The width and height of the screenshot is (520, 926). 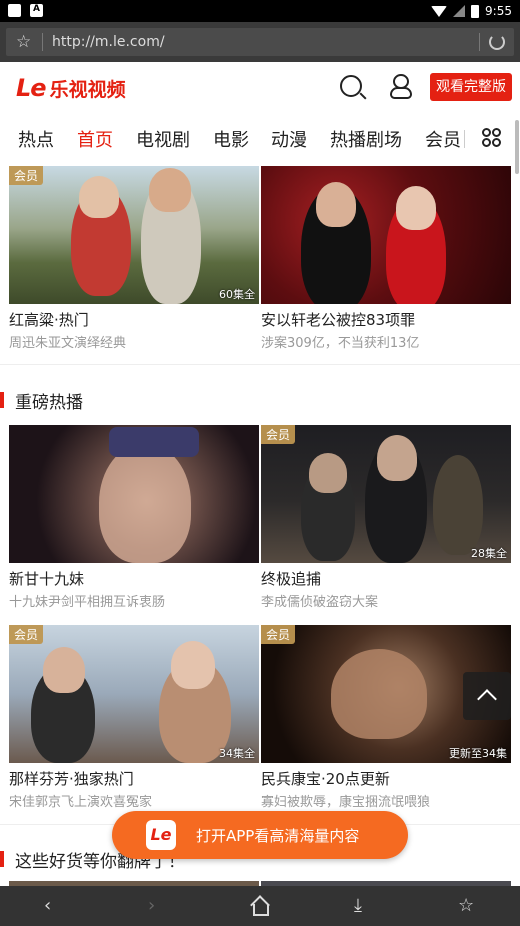 I want to click on divider, so click(x=260, y=364).